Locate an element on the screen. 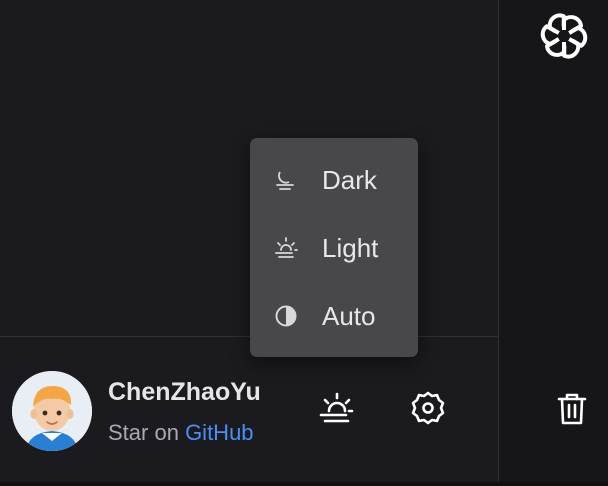 Image resolution: width=608 pixels, height=486 pixels. theme-menu: Dark Light Auto is located at coordinates (334, 247).